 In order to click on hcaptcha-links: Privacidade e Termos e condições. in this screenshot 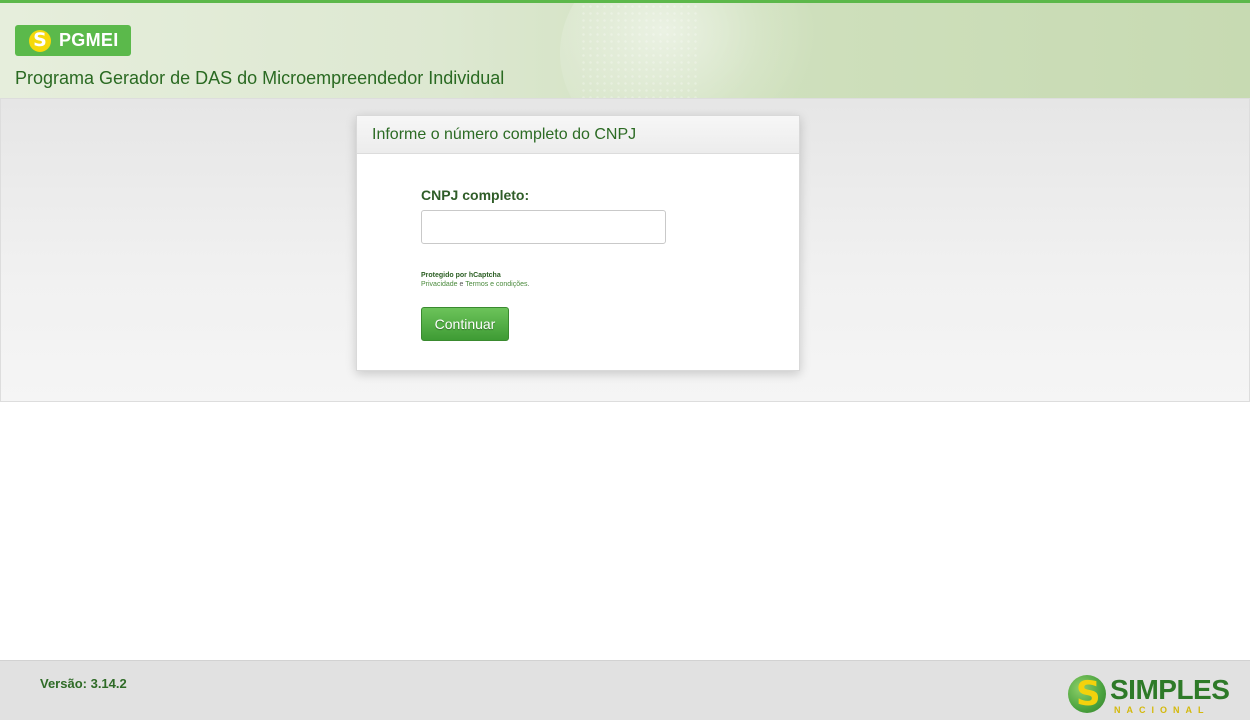, I will do `click(475, 284)`.